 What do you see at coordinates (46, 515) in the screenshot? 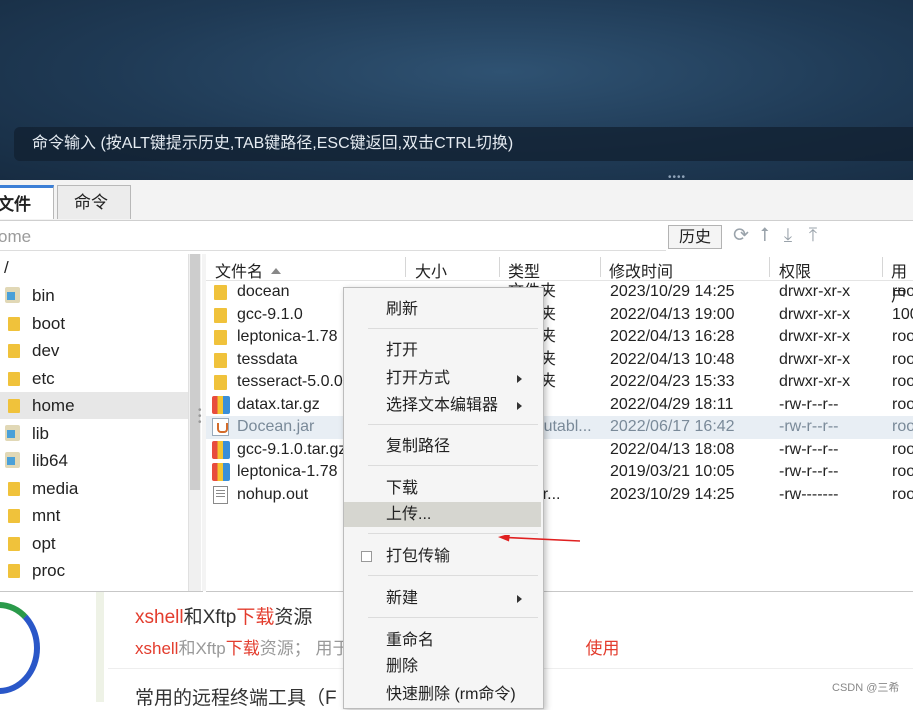
I see `tree-item-label: mnt` at bounding box center [46, 515].